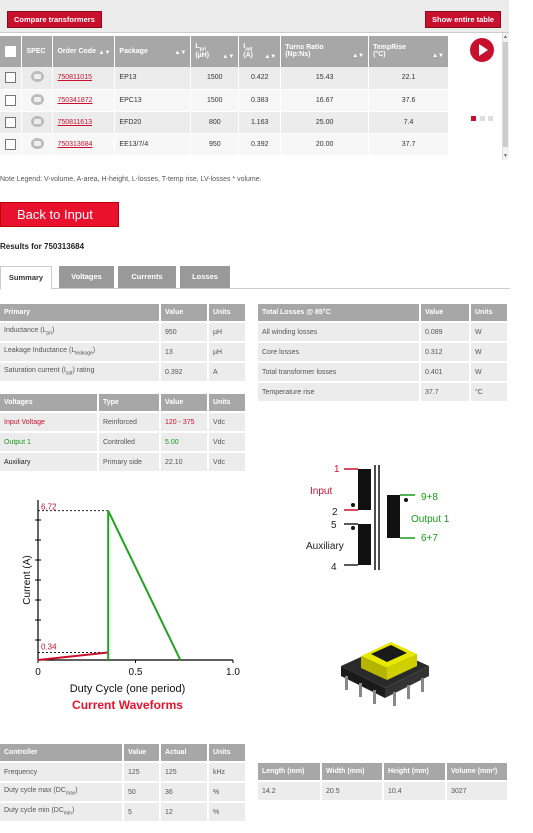 This screenshot has height=833, width=533. Describe the element at coordinates (76, 51) in the screenshot. I see `col-order-code-label: Order Code` at that location.